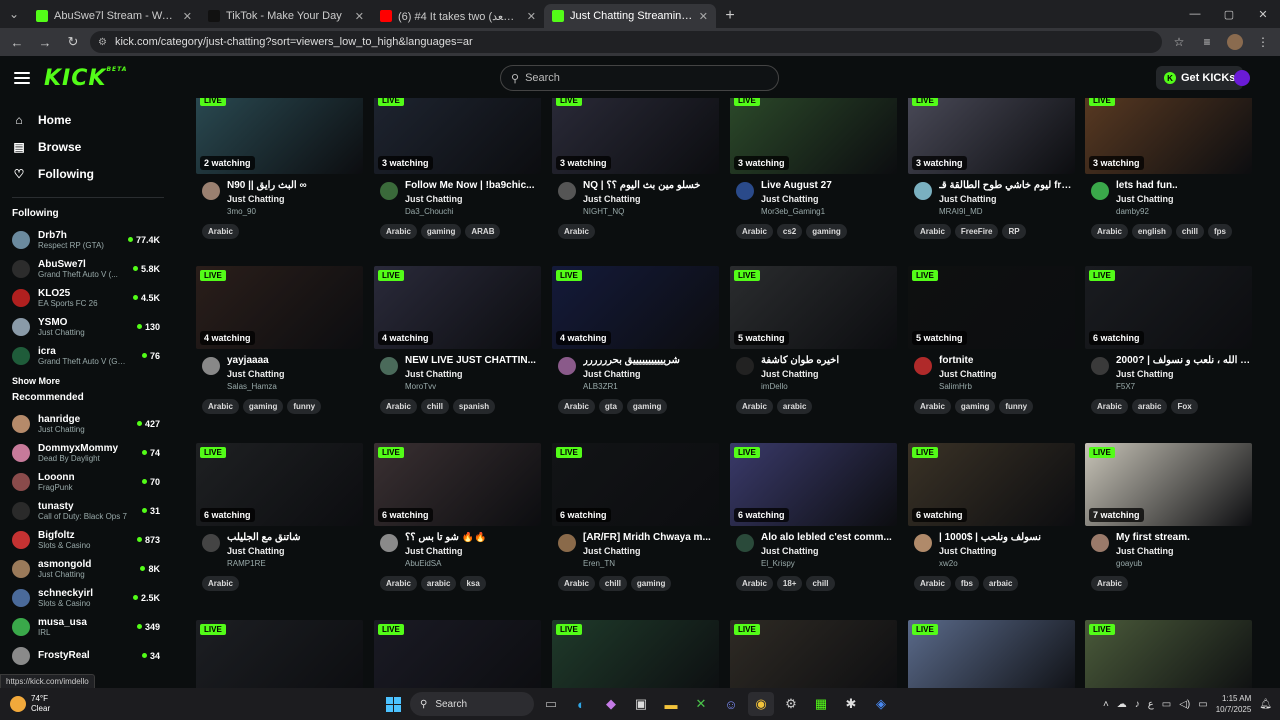 The image size is (1280, 720). Describe the element at coordinates (1106, 704) in the screenshot. I see `tray-chevron-icon: ˄` at that location.